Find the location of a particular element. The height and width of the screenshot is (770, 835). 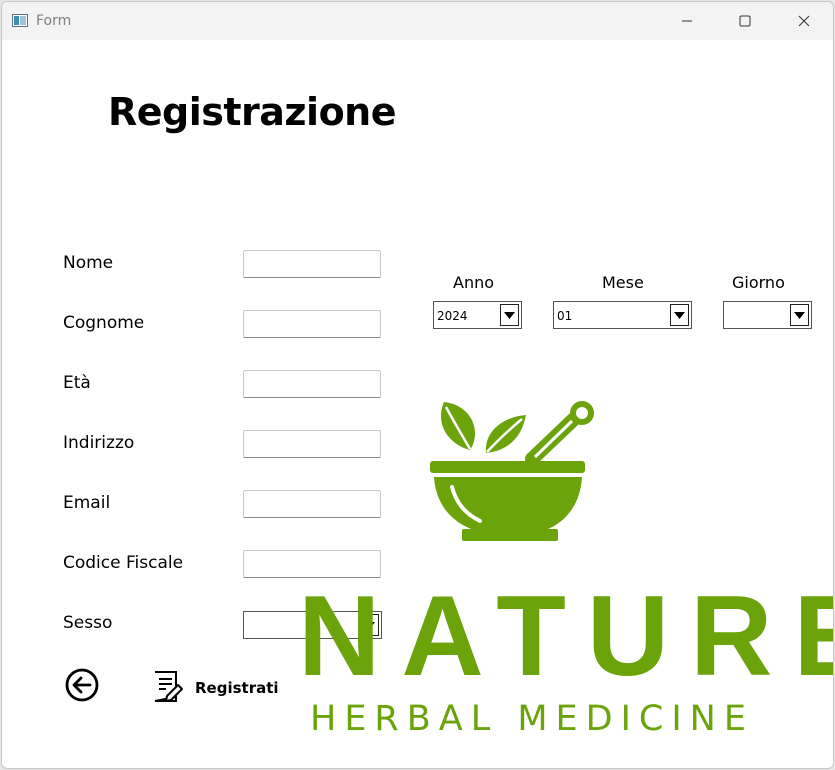

email-input is located at coordinates (312, 504).